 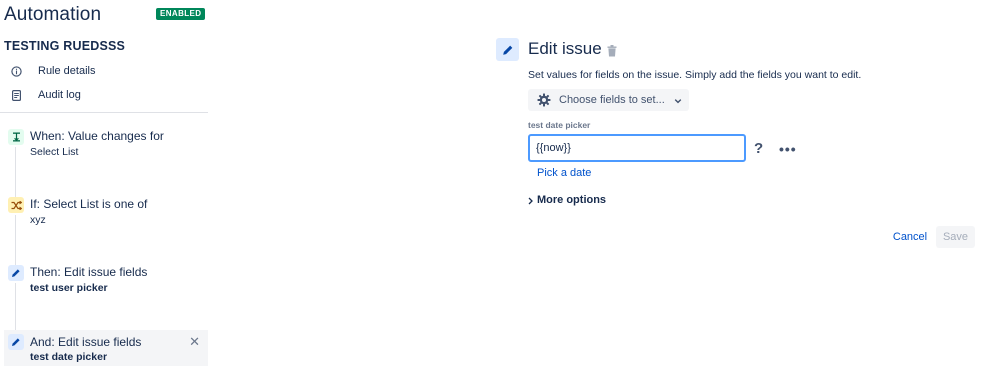 I want to click on rule-step-action: Then: Edit issue fields test user picker, so click(x=106, y=283).